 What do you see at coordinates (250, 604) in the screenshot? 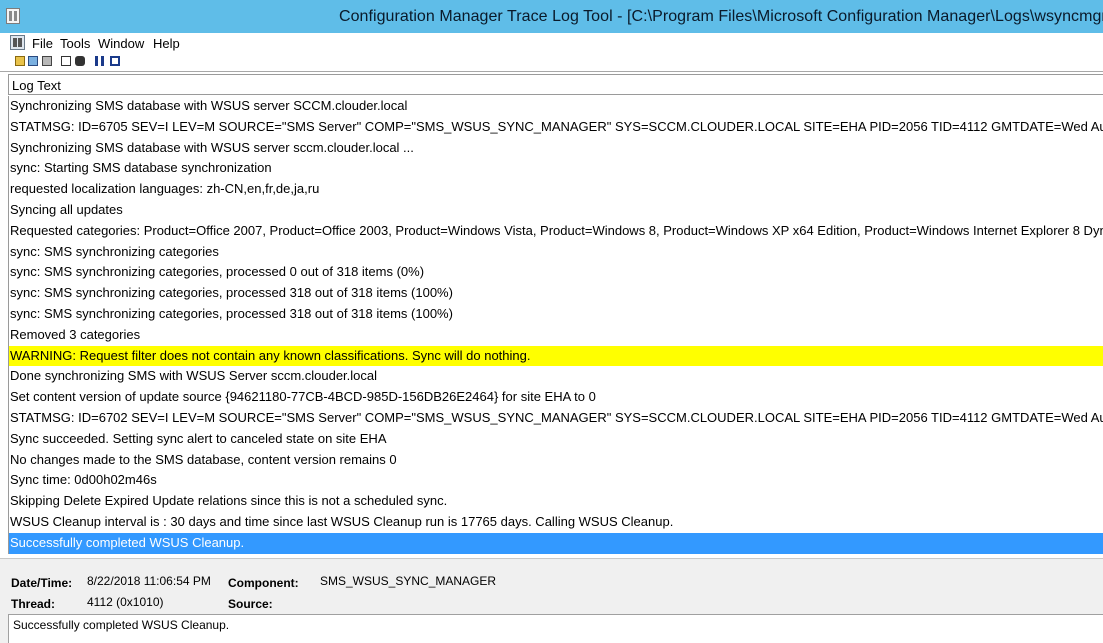
I see `source-label: Source:` at bounding box center [250, 604].